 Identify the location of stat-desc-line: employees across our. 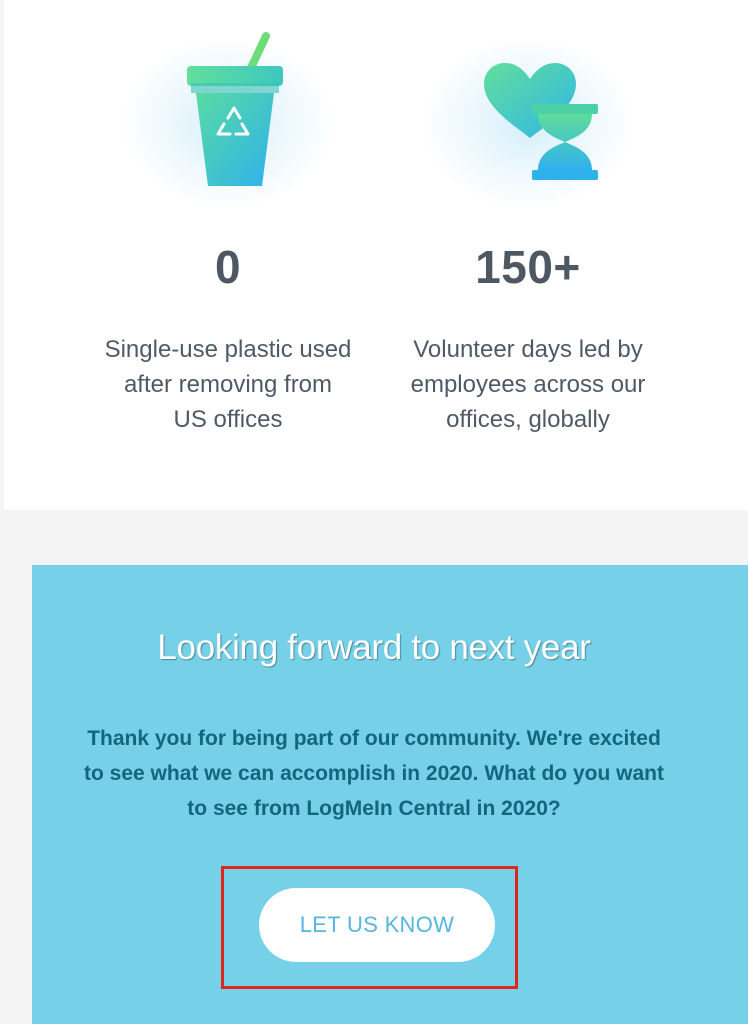
(528, 384).